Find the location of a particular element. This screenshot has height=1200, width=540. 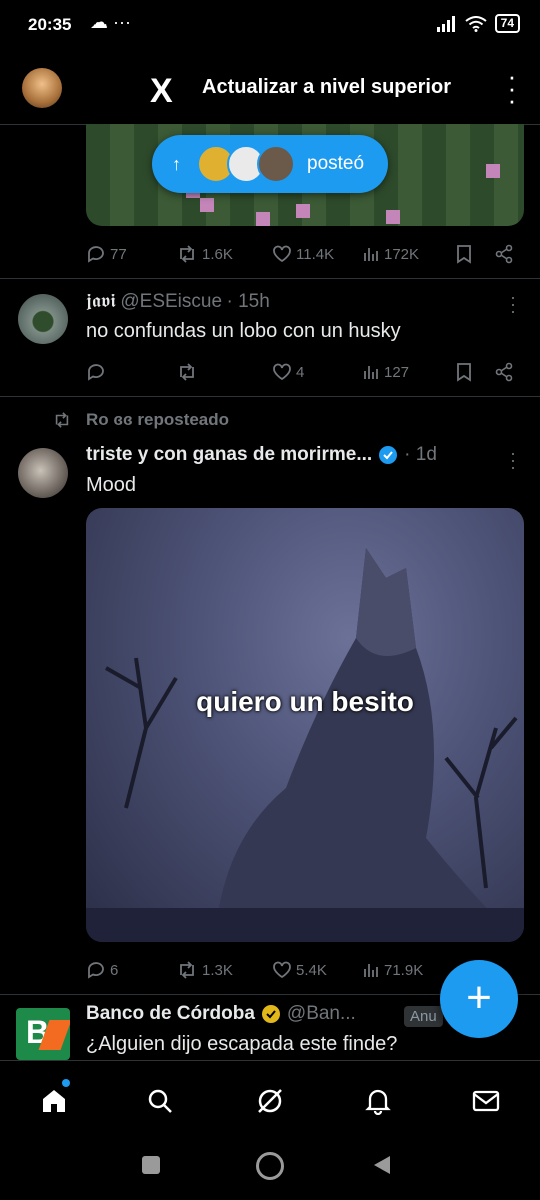

new-posts-pill: ↑ posteó is located at coordinates (270, 164).